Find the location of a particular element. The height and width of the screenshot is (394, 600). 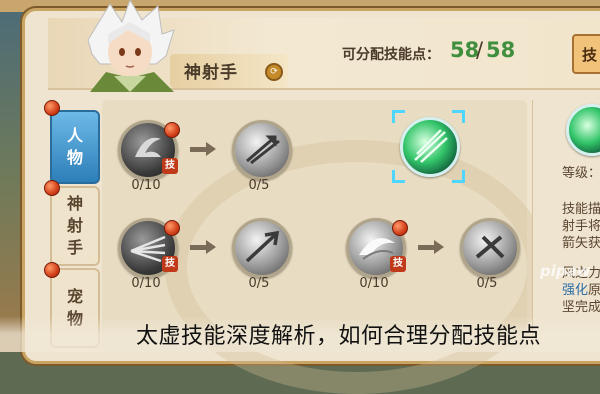

skill-2-icon is located at coordinates (262, 150).